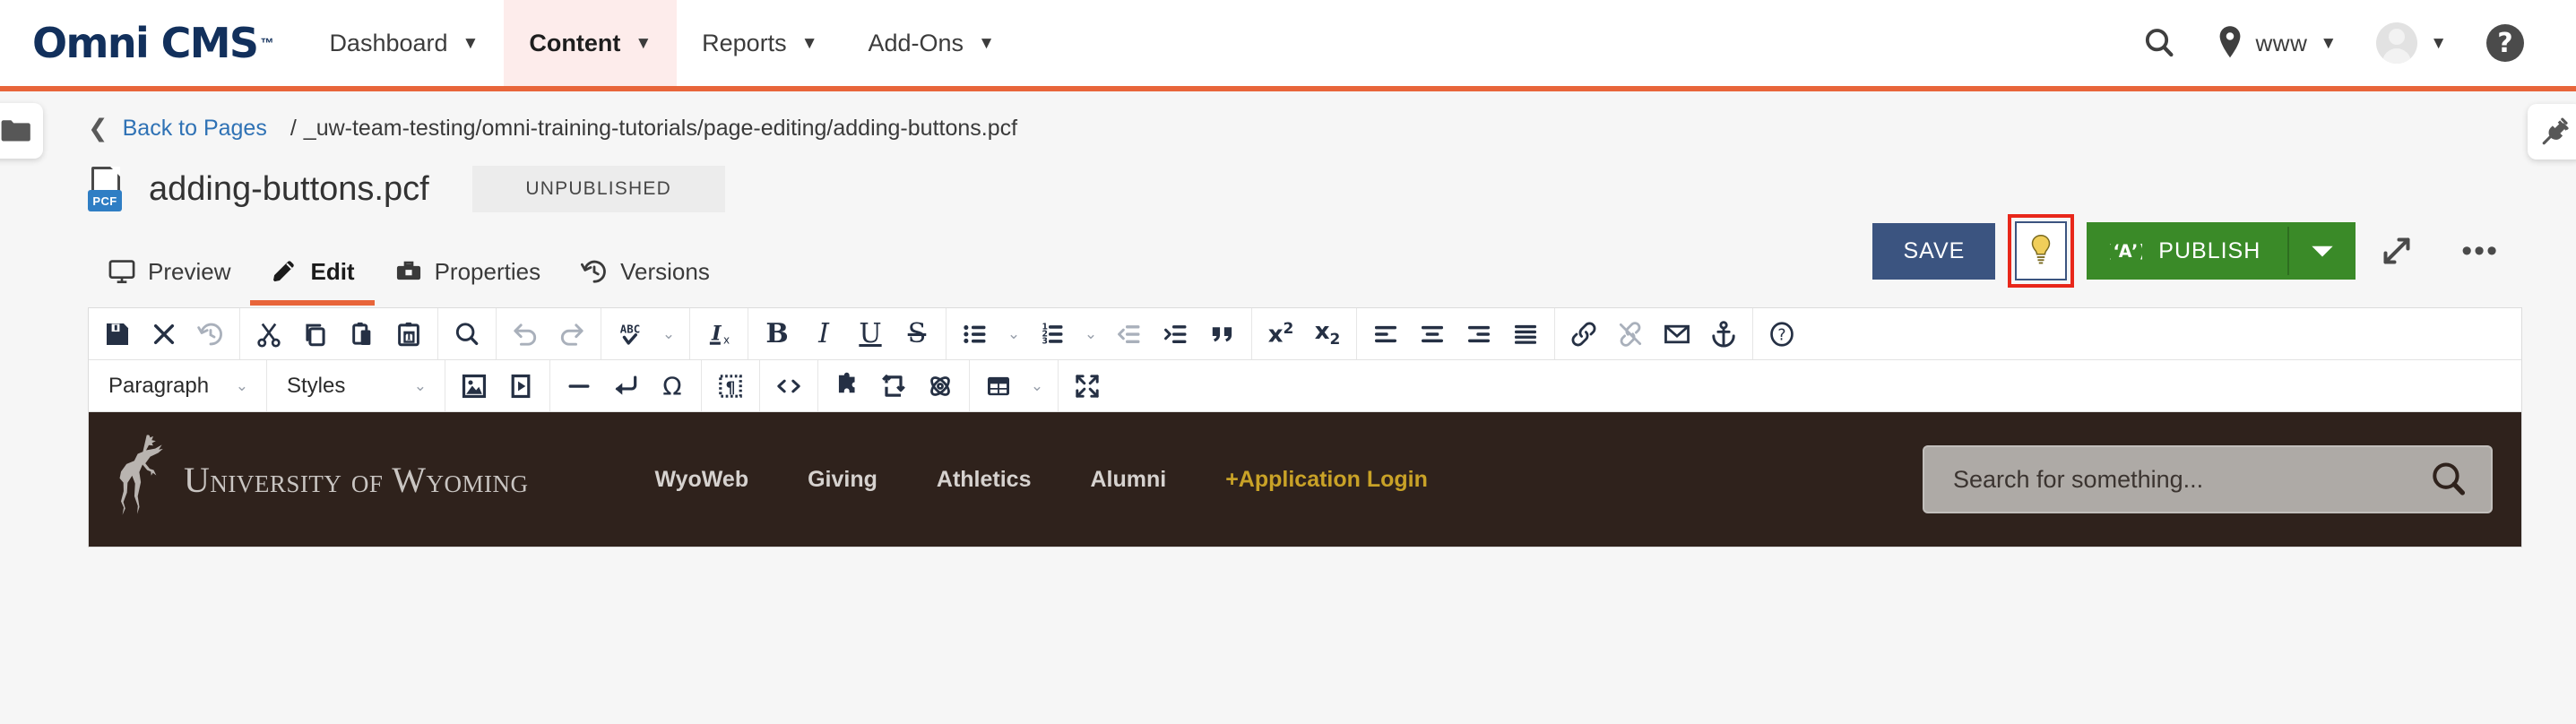  I want to click on source-code-icon, so click(788, 386).